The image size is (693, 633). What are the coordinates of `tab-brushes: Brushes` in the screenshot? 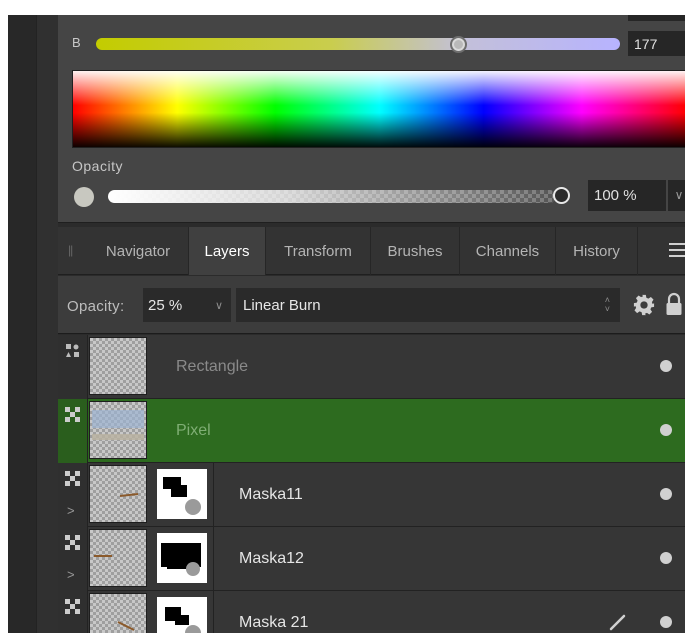 It's located at (415, 251).